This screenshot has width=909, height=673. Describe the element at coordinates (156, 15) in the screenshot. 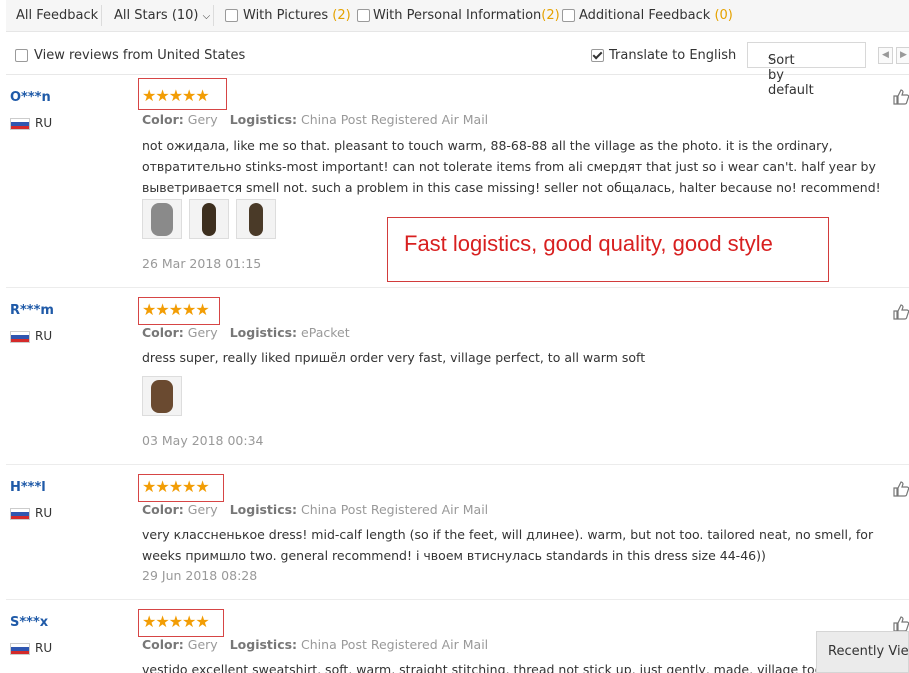

I see `all-stars-label: All Stars (10)` at that location.